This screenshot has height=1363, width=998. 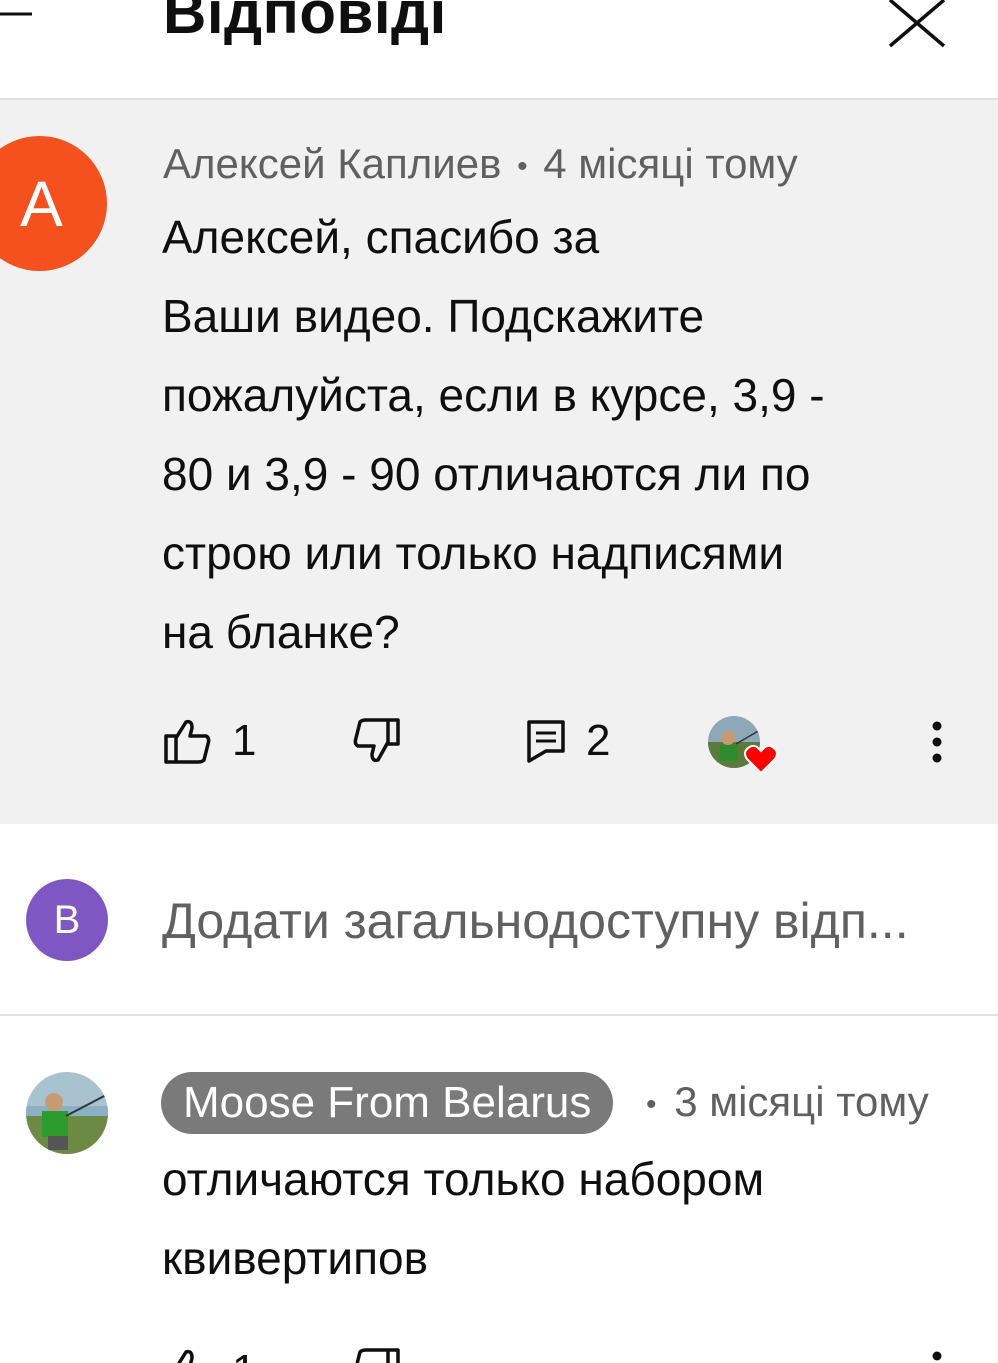 I want to click on close-icon, so click(x=917, y=25).